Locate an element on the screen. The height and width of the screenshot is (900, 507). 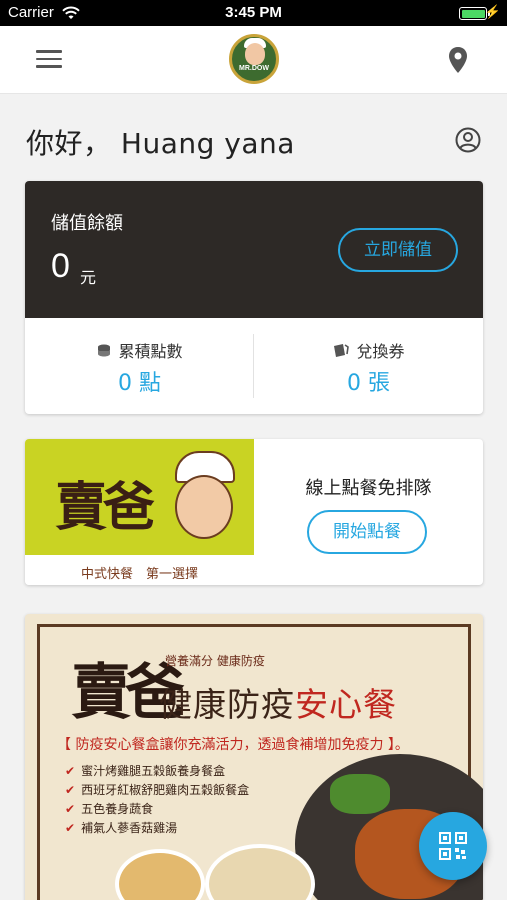
brand-logo: MR.DOW is located at coordinates (254, 59).